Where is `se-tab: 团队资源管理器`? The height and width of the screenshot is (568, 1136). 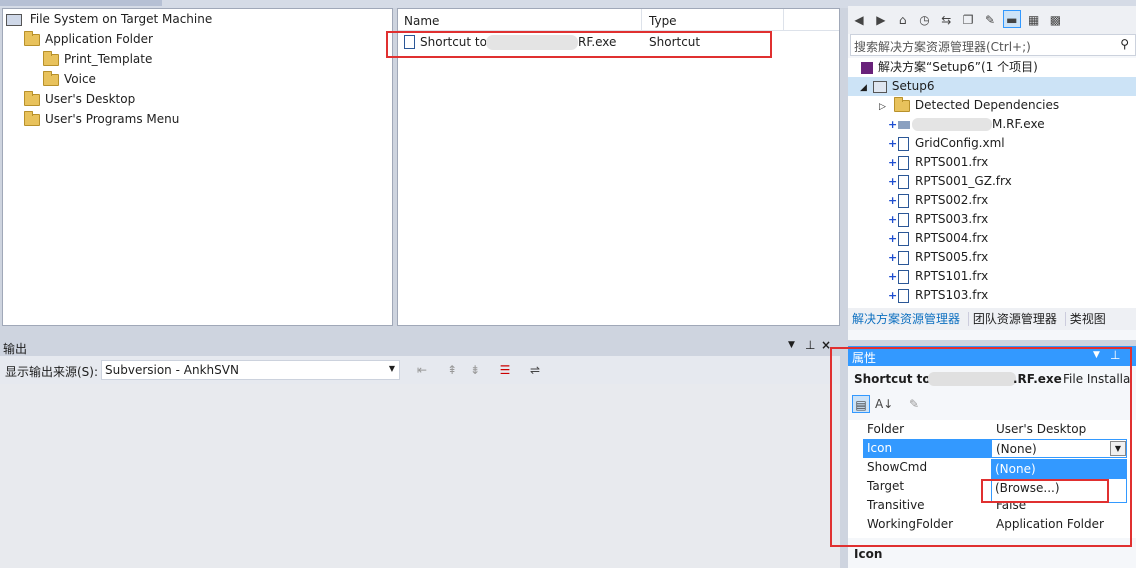
se-tab: 团队资源管理器 is located at coordinates (1014, 319).